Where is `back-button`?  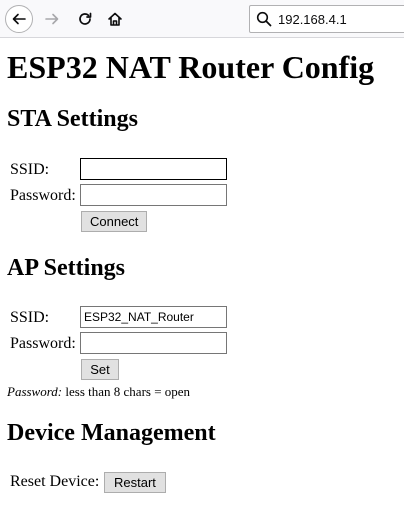
back-button is located at coordinates (19, 19).